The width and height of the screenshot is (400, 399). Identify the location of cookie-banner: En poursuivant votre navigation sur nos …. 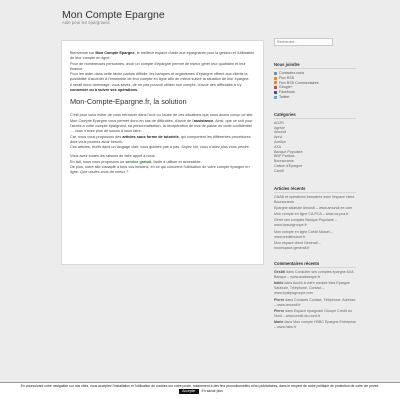
(200, 390).